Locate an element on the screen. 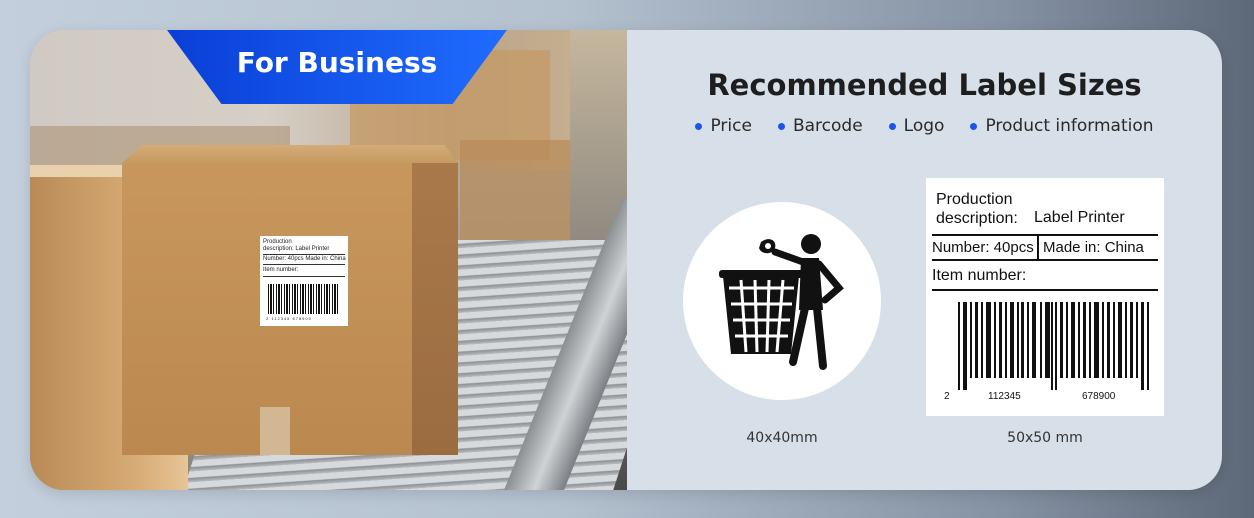 Image resolution: width=1254 pixels, height=518 pixels. bullet-item: Price is located at coordinates (723, 126).